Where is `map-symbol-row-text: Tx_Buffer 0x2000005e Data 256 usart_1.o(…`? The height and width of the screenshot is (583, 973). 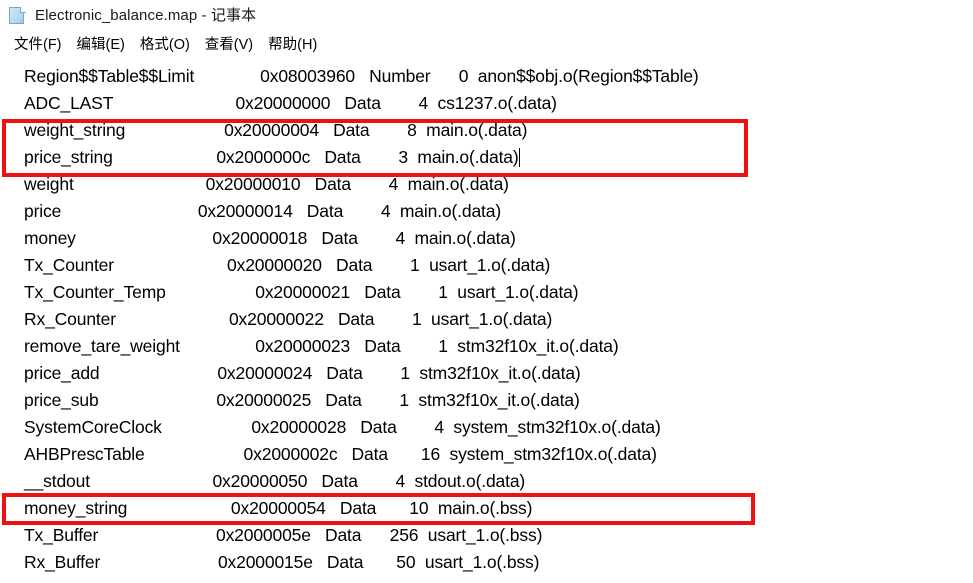 map-symbol-row-text: Tx_Buffer 0x2000005e Data 256 usart_1.o(… is located at coordinates (283, 535).